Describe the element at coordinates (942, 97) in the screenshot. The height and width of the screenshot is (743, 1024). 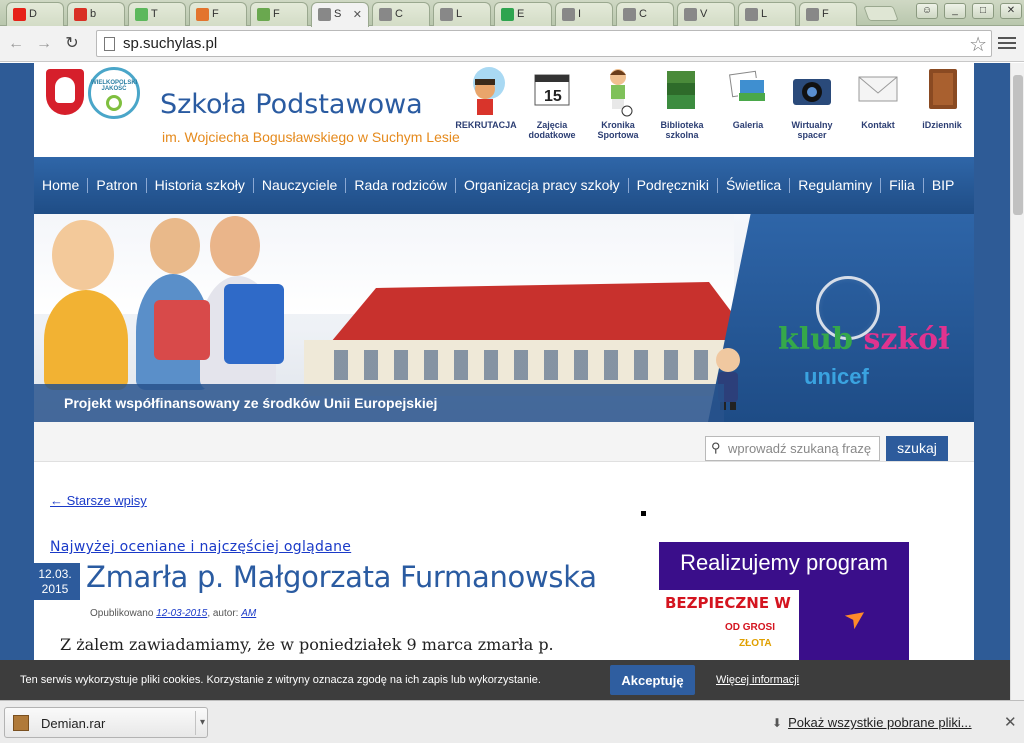
I see `quick-link-idziennik: iDziennik` at that location.